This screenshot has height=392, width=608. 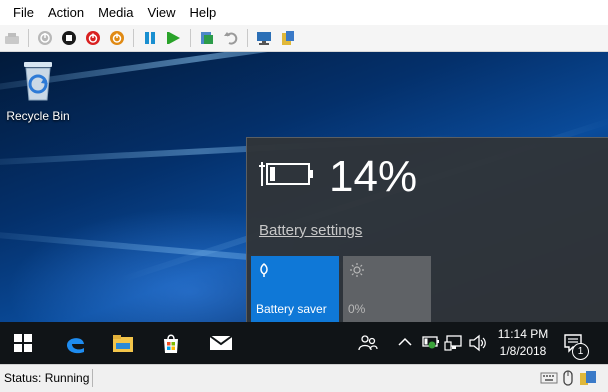 What do you see at coordinates (38, 81) in the screenshot?
I see `recycle-bin-icon` at bounding box center [38, 81].